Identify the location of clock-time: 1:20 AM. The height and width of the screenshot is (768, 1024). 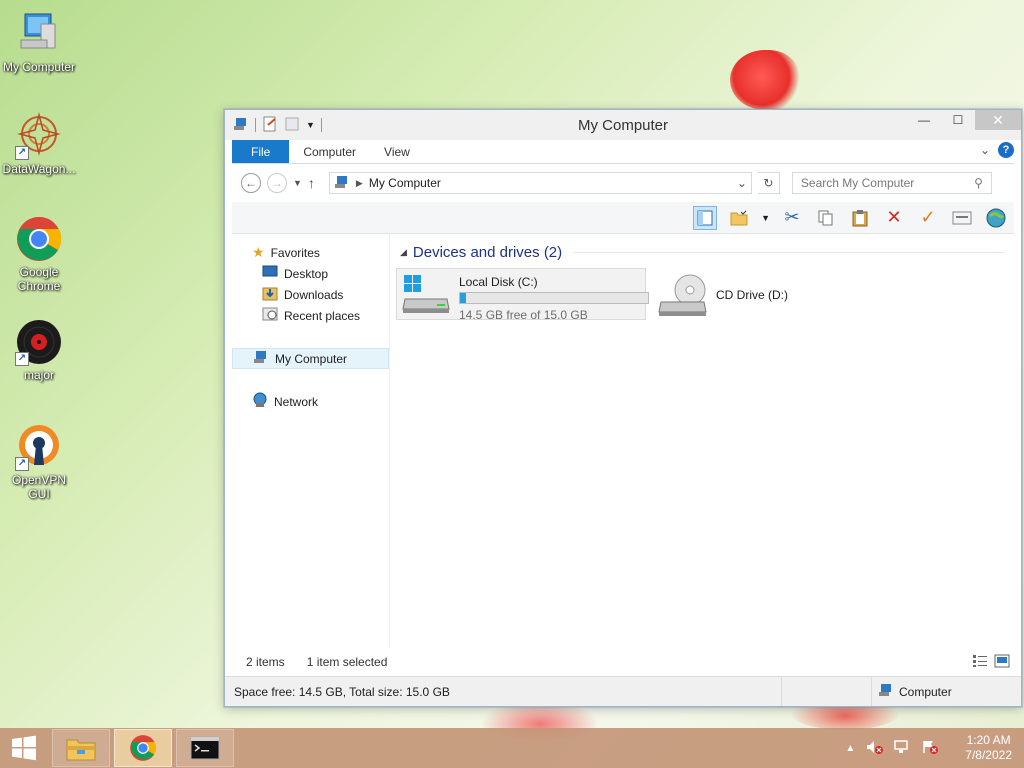
(988, 740).